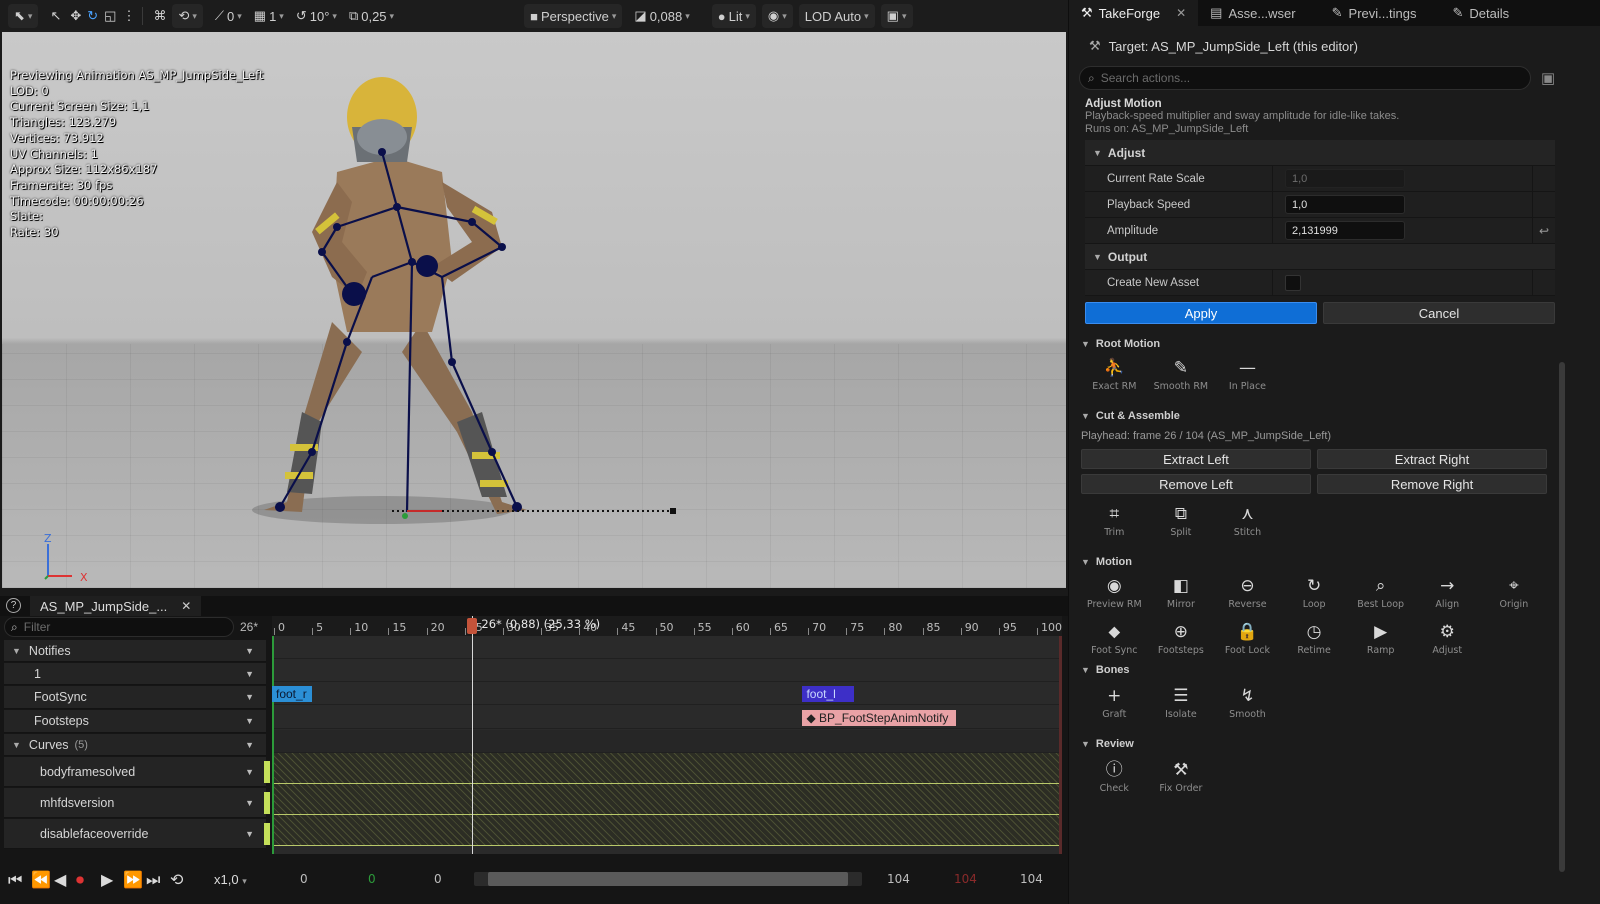  I want to click on split-button: ⧉ Split, so click(1181, 523).